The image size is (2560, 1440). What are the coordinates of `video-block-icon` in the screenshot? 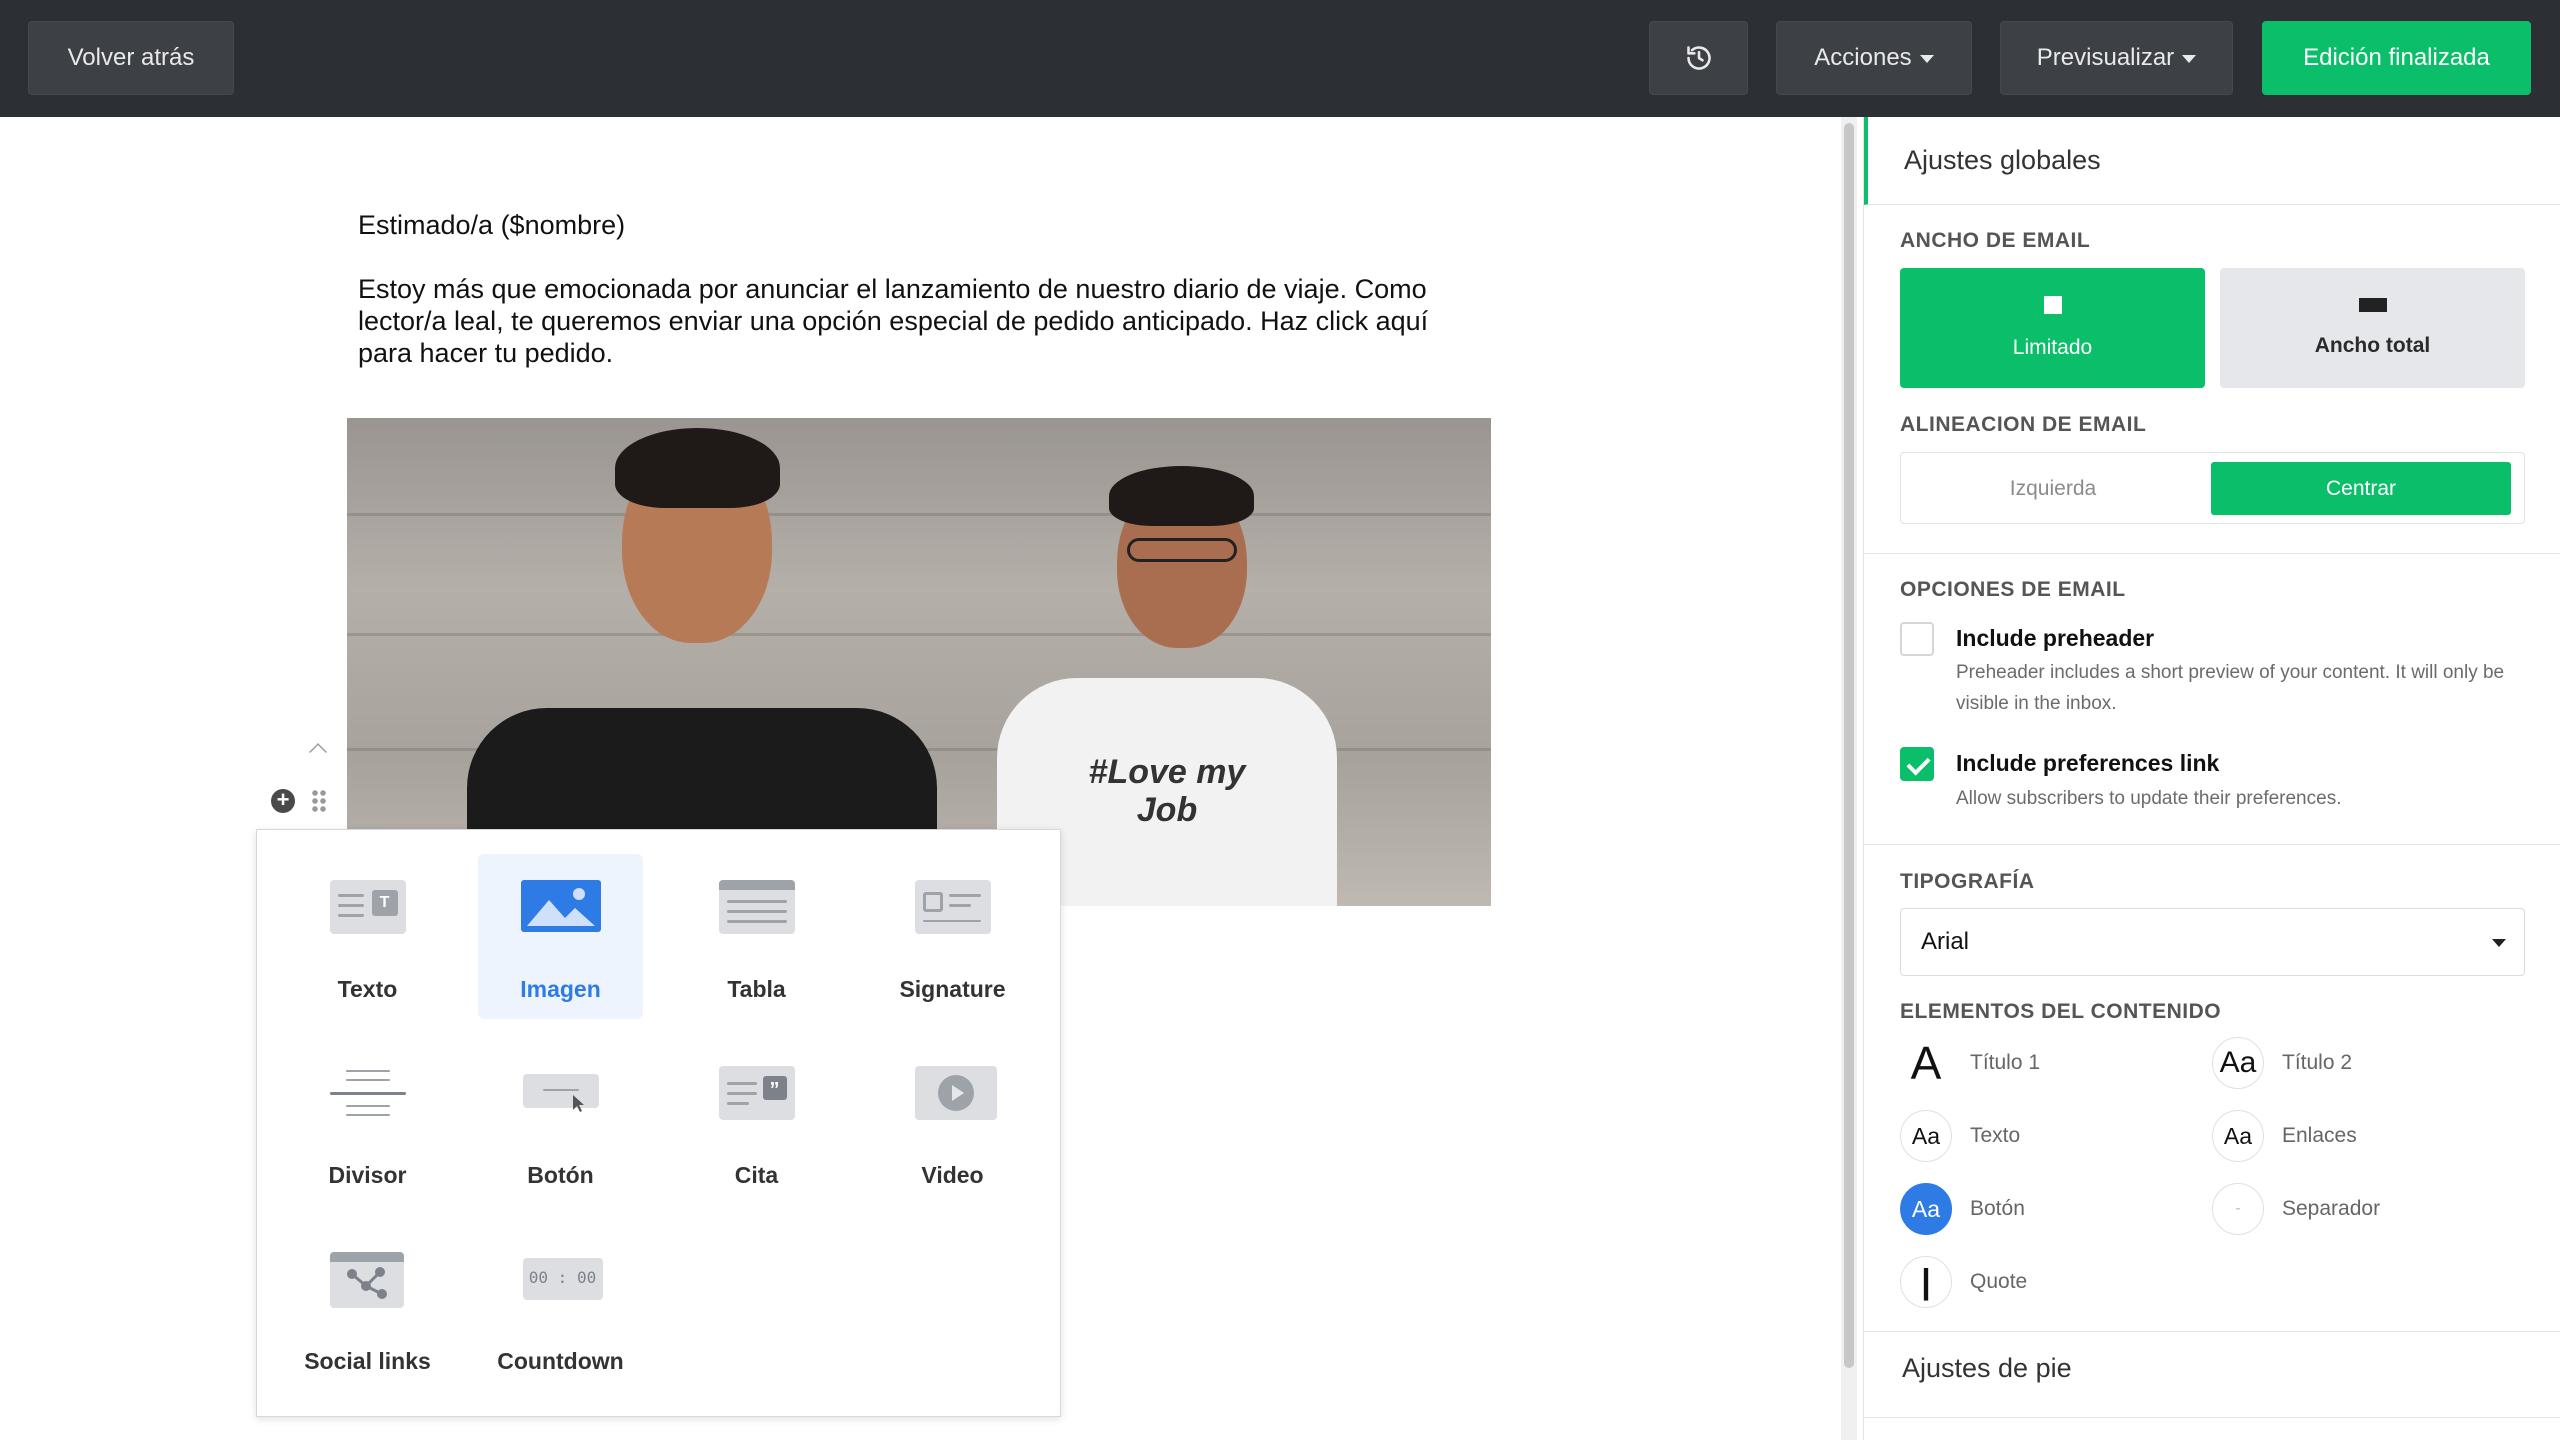 It's located at (955, 1092).